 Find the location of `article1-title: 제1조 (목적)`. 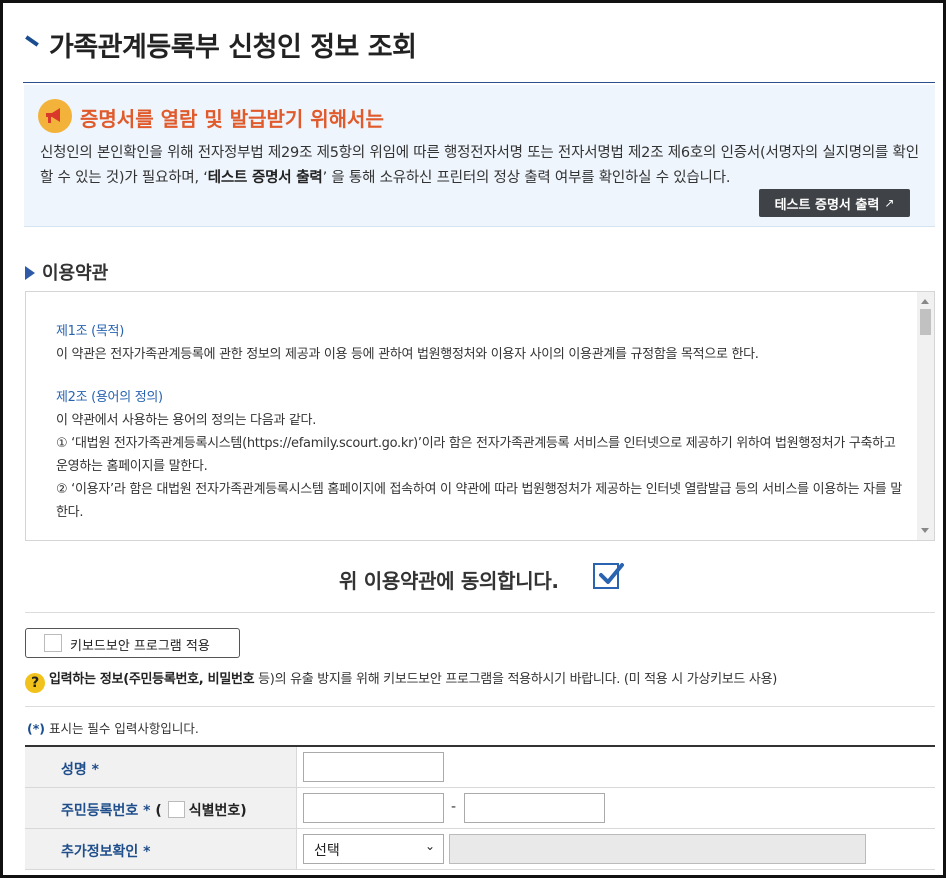

article1-title: 제1조 (목적) is located at coordinates (90, 331).